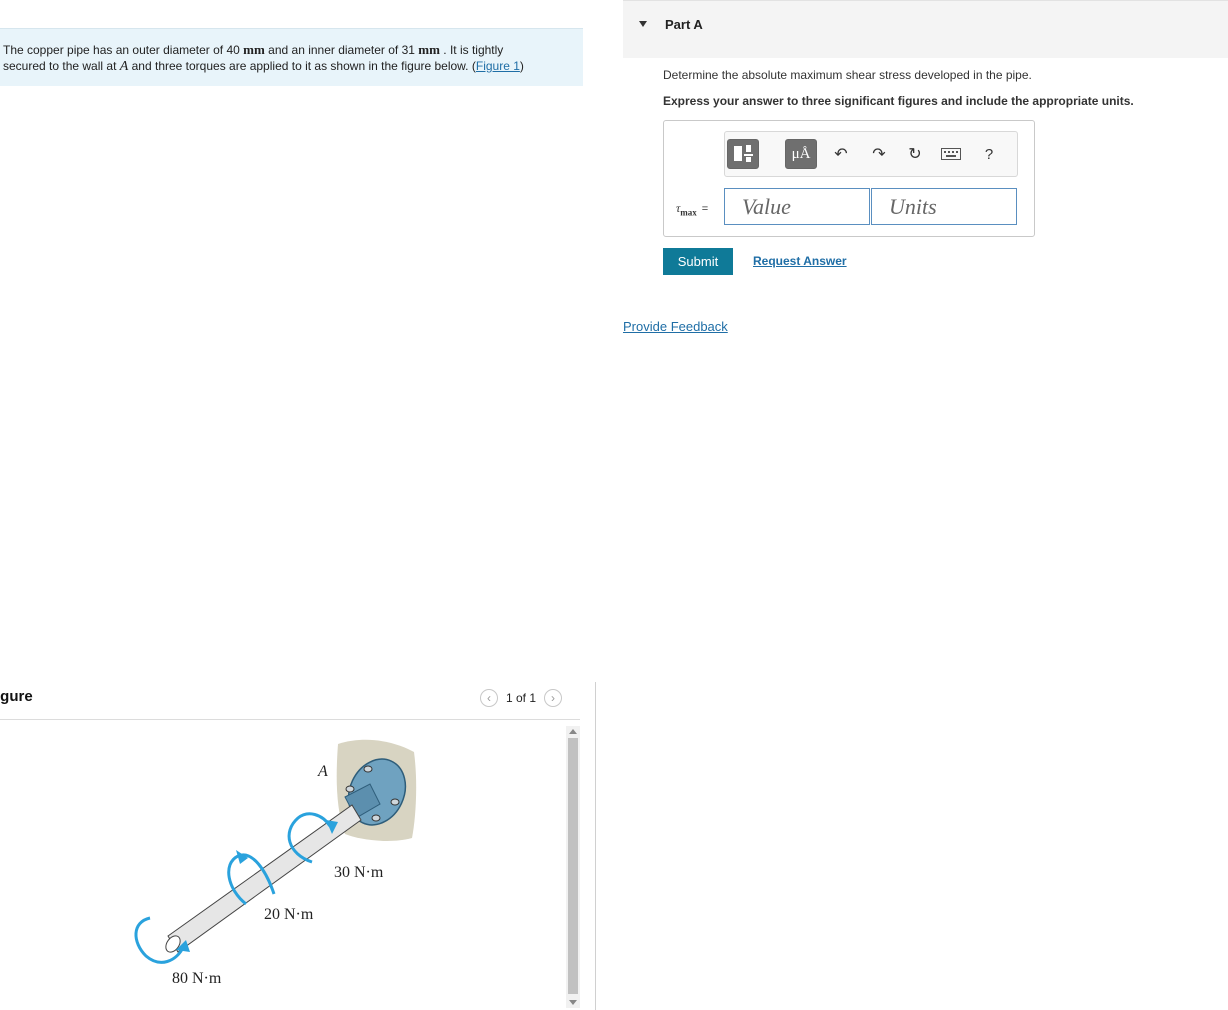 The height and width of the screenshot is (1010, 1228). Describe the element at coordinates (688, 212) in the screenshot. I see `variable-subscript: max` at that location.